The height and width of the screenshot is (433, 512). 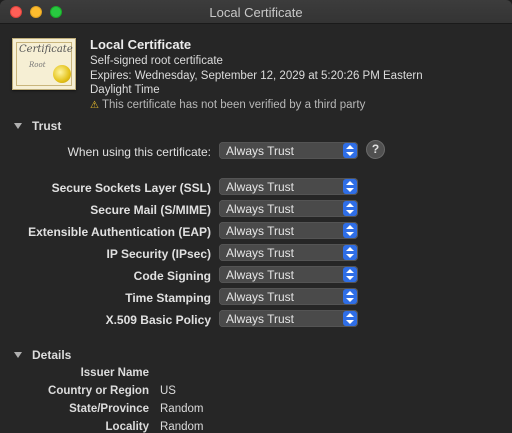 I want to click on certificate-icon-subscript: Root, so click(x=37, y=65).